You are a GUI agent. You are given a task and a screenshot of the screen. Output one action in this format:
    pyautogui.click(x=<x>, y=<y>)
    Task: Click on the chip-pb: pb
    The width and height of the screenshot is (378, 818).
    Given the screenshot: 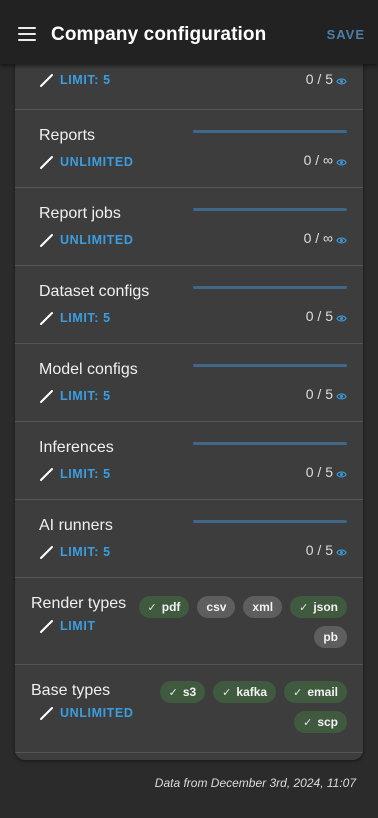 What is the action you would take?
    pyautogui.click(x=330, y=637)
    